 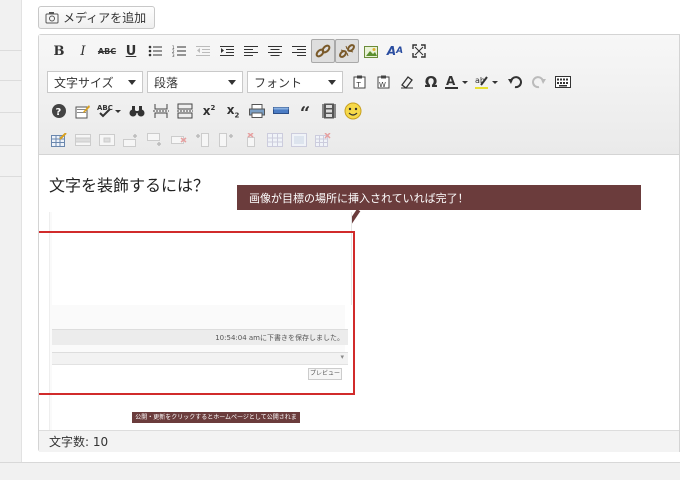 What do you see at coordinates (227, 51) in the screenshot?
I see `indent-icon` at bounding box center [227, 51].